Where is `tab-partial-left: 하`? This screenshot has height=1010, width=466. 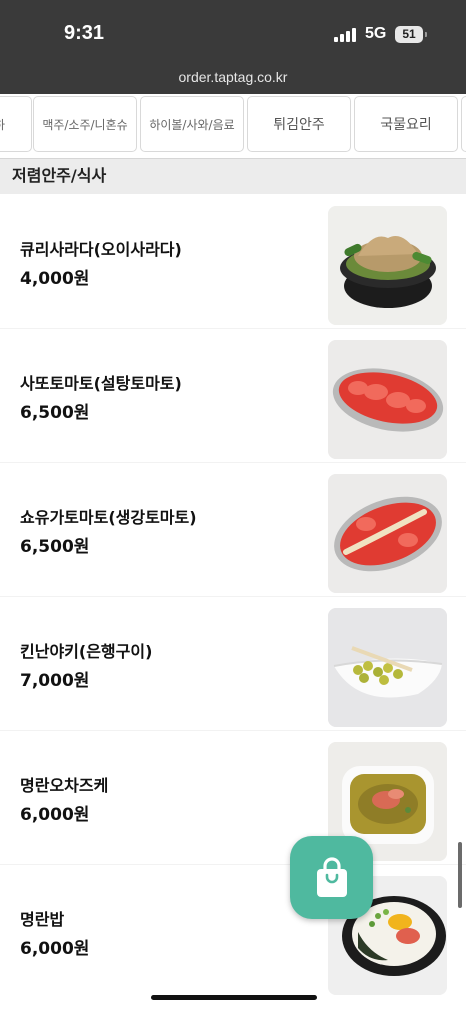 tab-partial-left: 하 is located at coordinates (16, 124).